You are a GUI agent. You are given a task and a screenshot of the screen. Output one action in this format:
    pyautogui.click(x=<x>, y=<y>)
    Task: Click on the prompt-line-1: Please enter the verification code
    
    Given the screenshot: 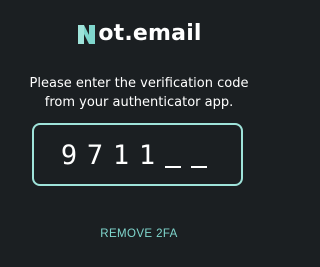 What is the action you would take?
    pyautogui.click(x=139, y=83)
    